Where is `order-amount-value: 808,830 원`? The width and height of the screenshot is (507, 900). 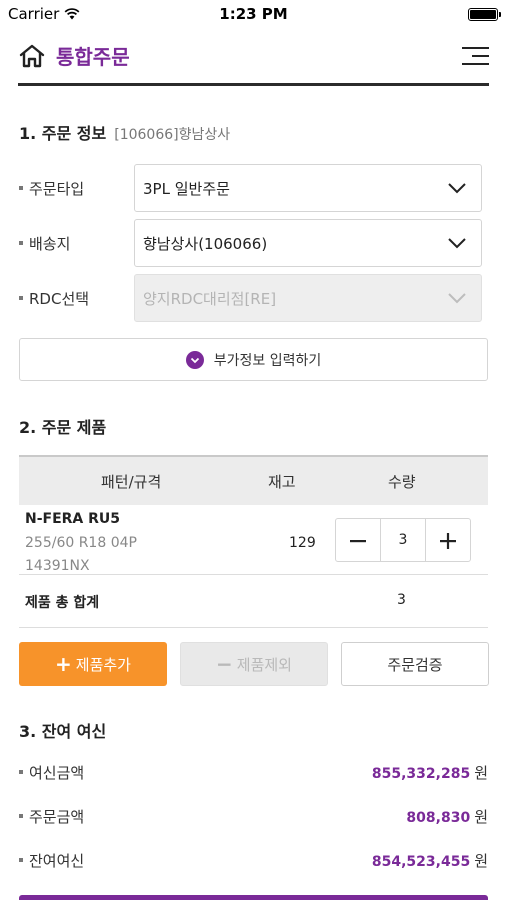 order-amount-value: 808,830 원 is located at coordinates (447, 816).